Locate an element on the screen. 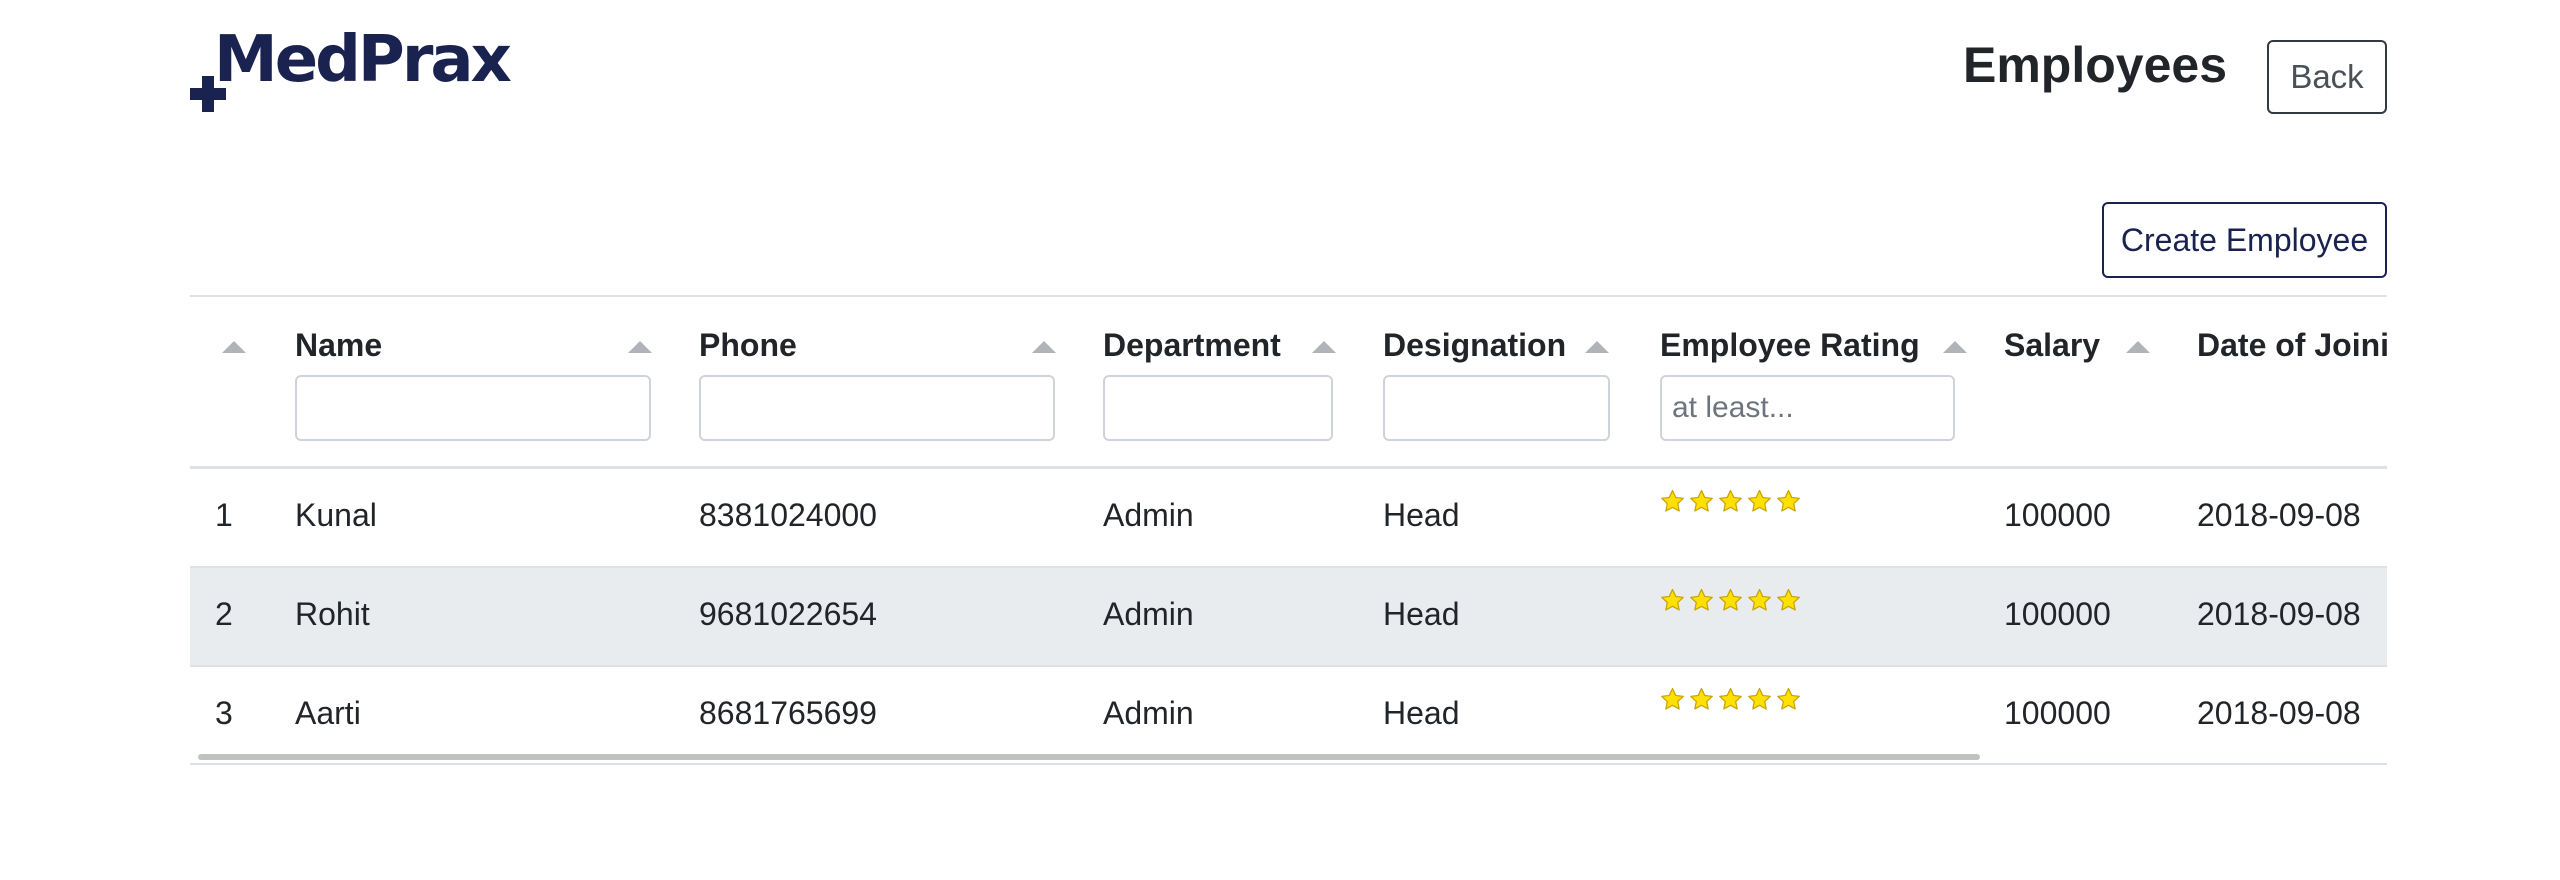  column-header-date-of-joining: Date of Joining is located at coordinates (2292, 345).